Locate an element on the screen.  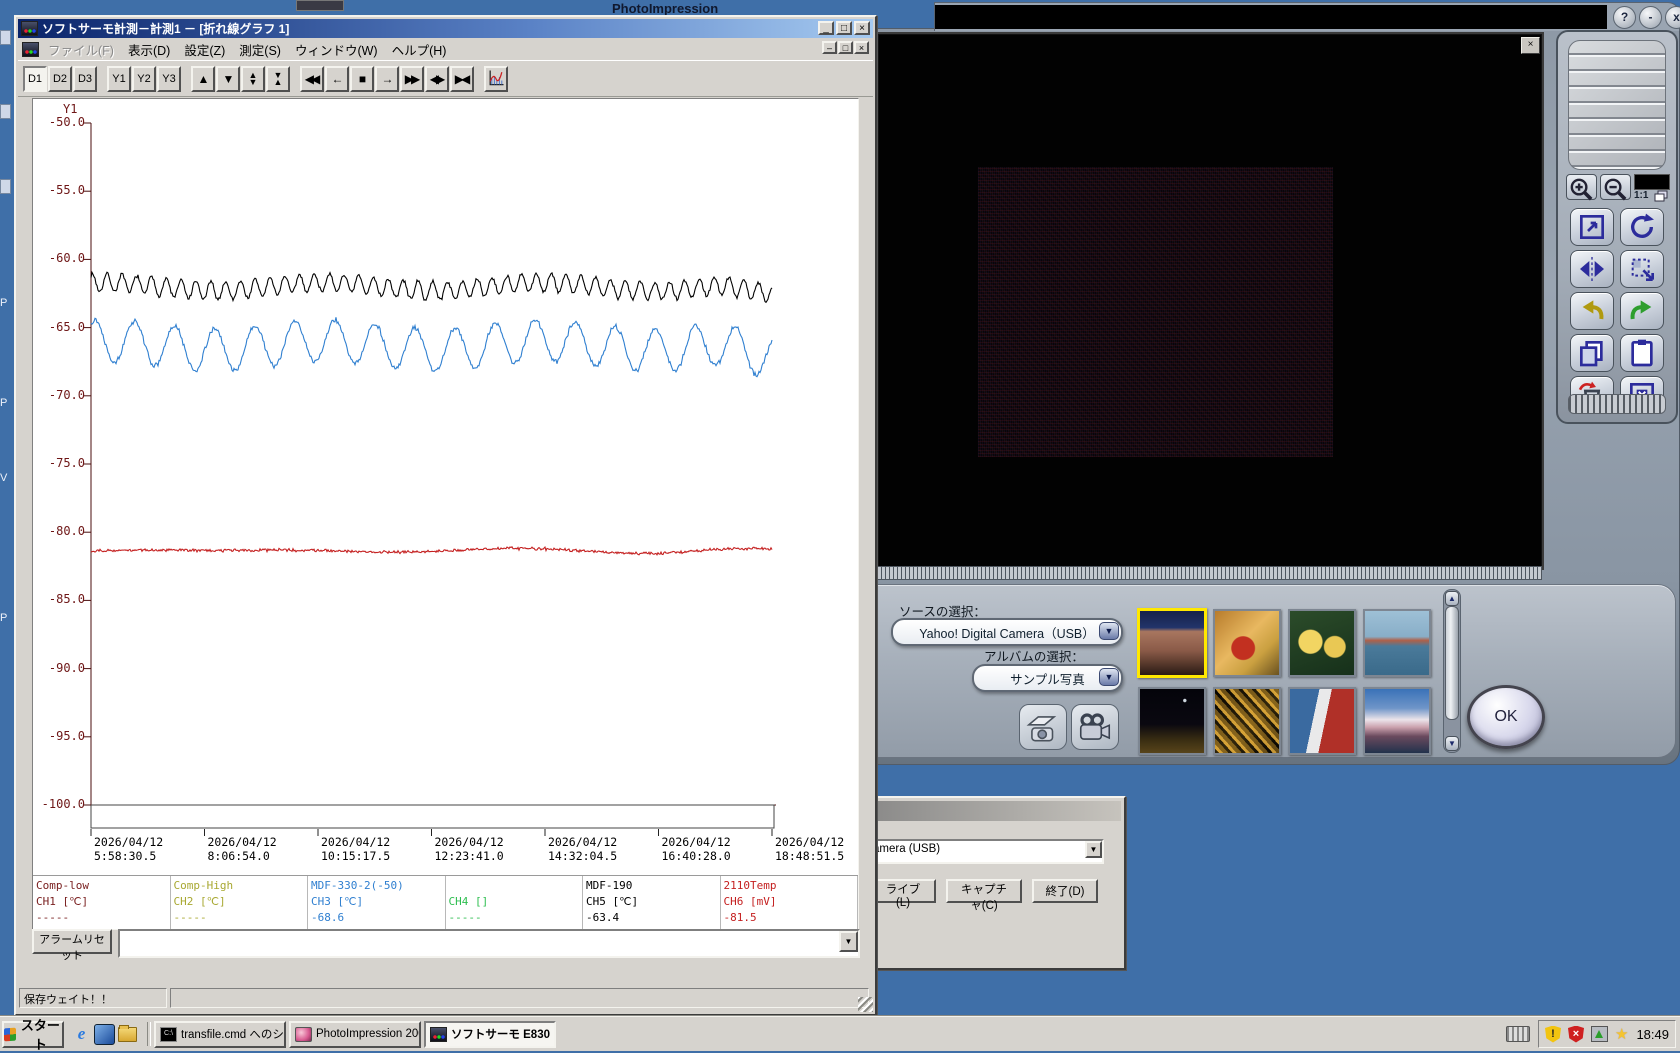
preview-close-icon: × is located at coordinates (1530, 45).